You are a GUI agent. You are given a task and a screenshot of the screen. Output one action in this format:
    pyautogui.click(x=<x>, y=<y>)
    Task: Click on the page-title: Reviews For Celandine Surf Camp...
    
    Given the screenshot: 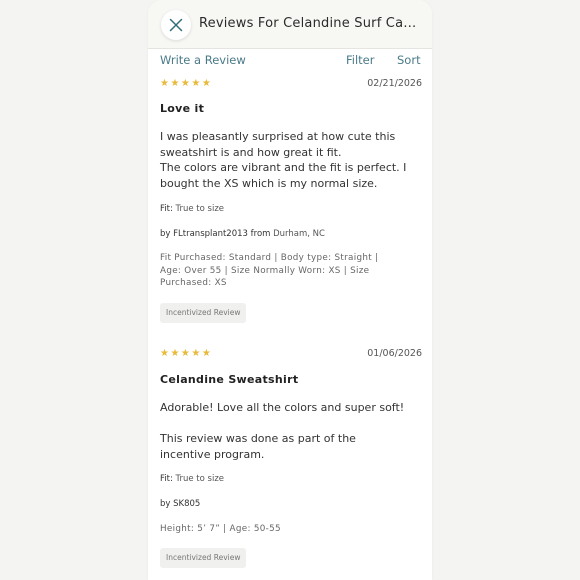 What is the action you would take?
    pyautogui.click(x=311, y=23)
    